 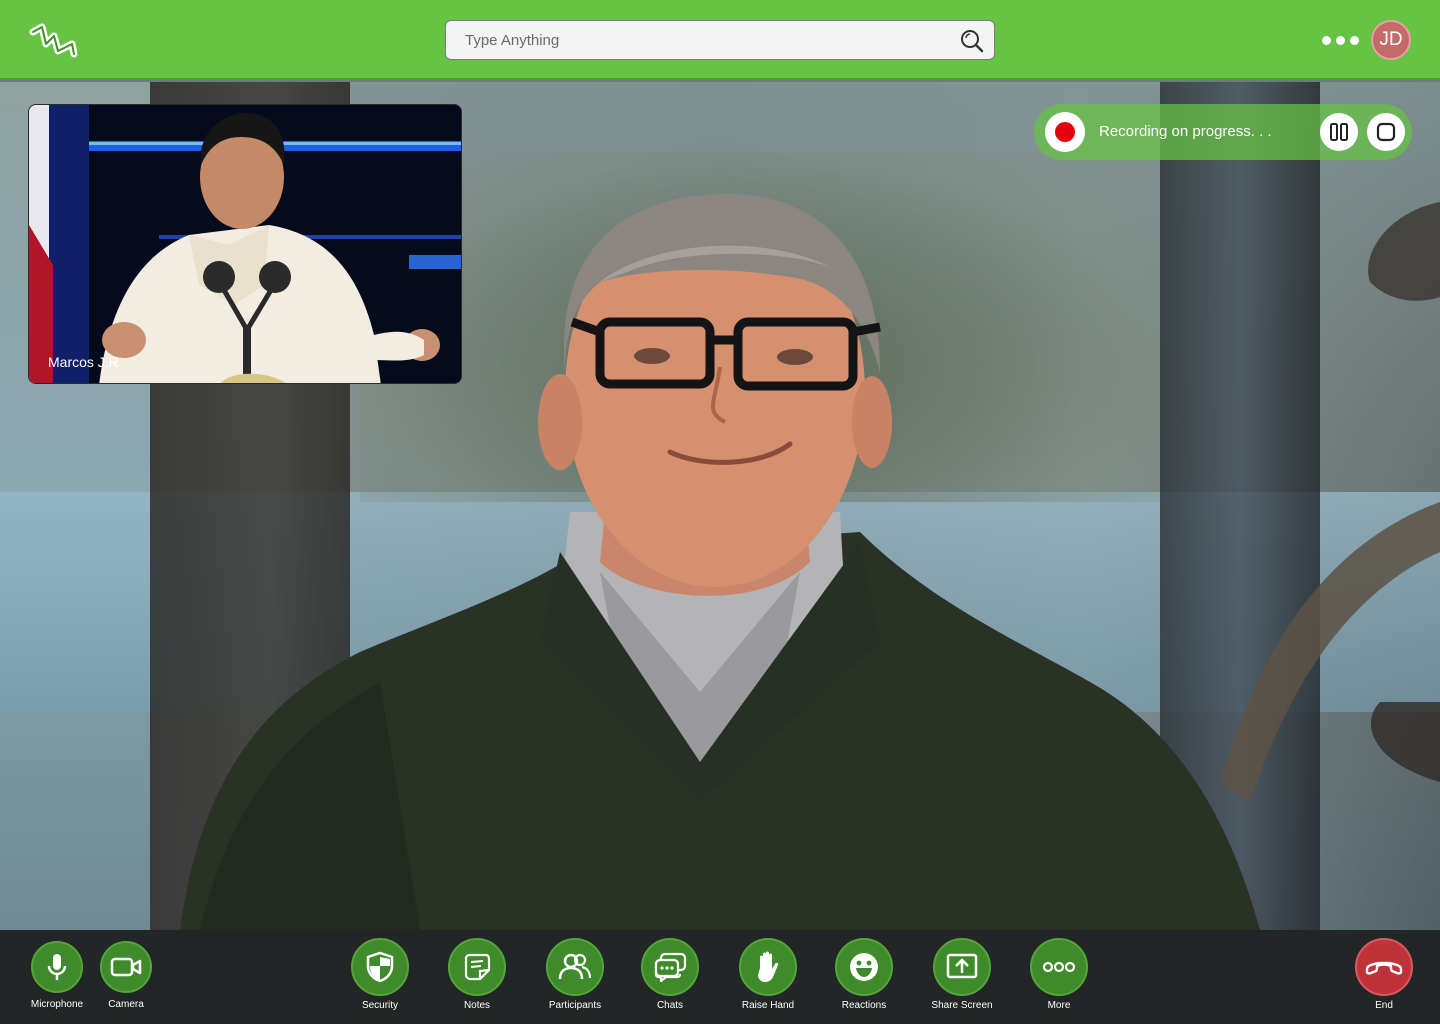 I want to click on logo-icon, so click(x=54, y=41).